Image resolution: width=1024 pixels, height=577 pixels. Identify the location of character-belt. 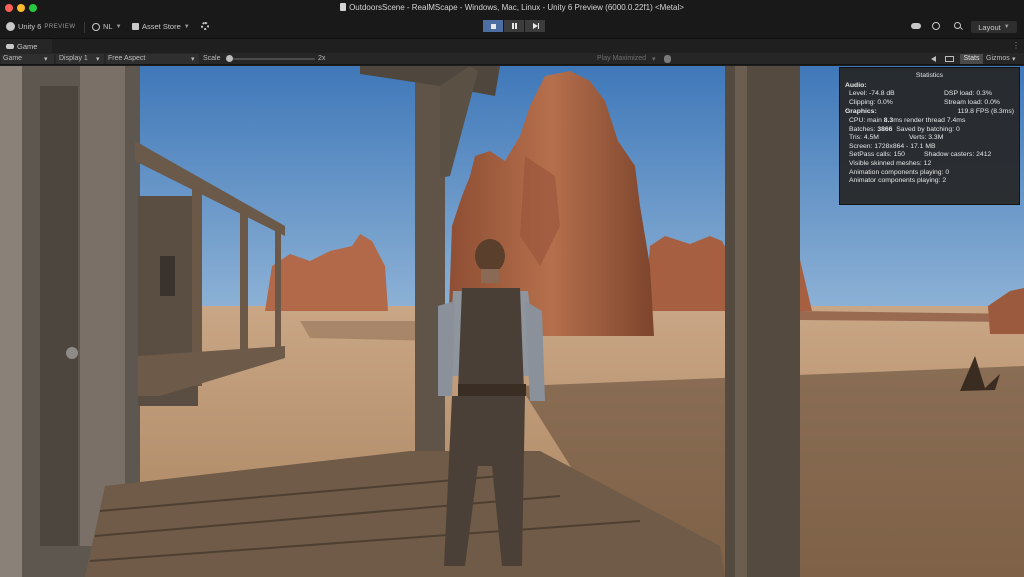
(492, 390).